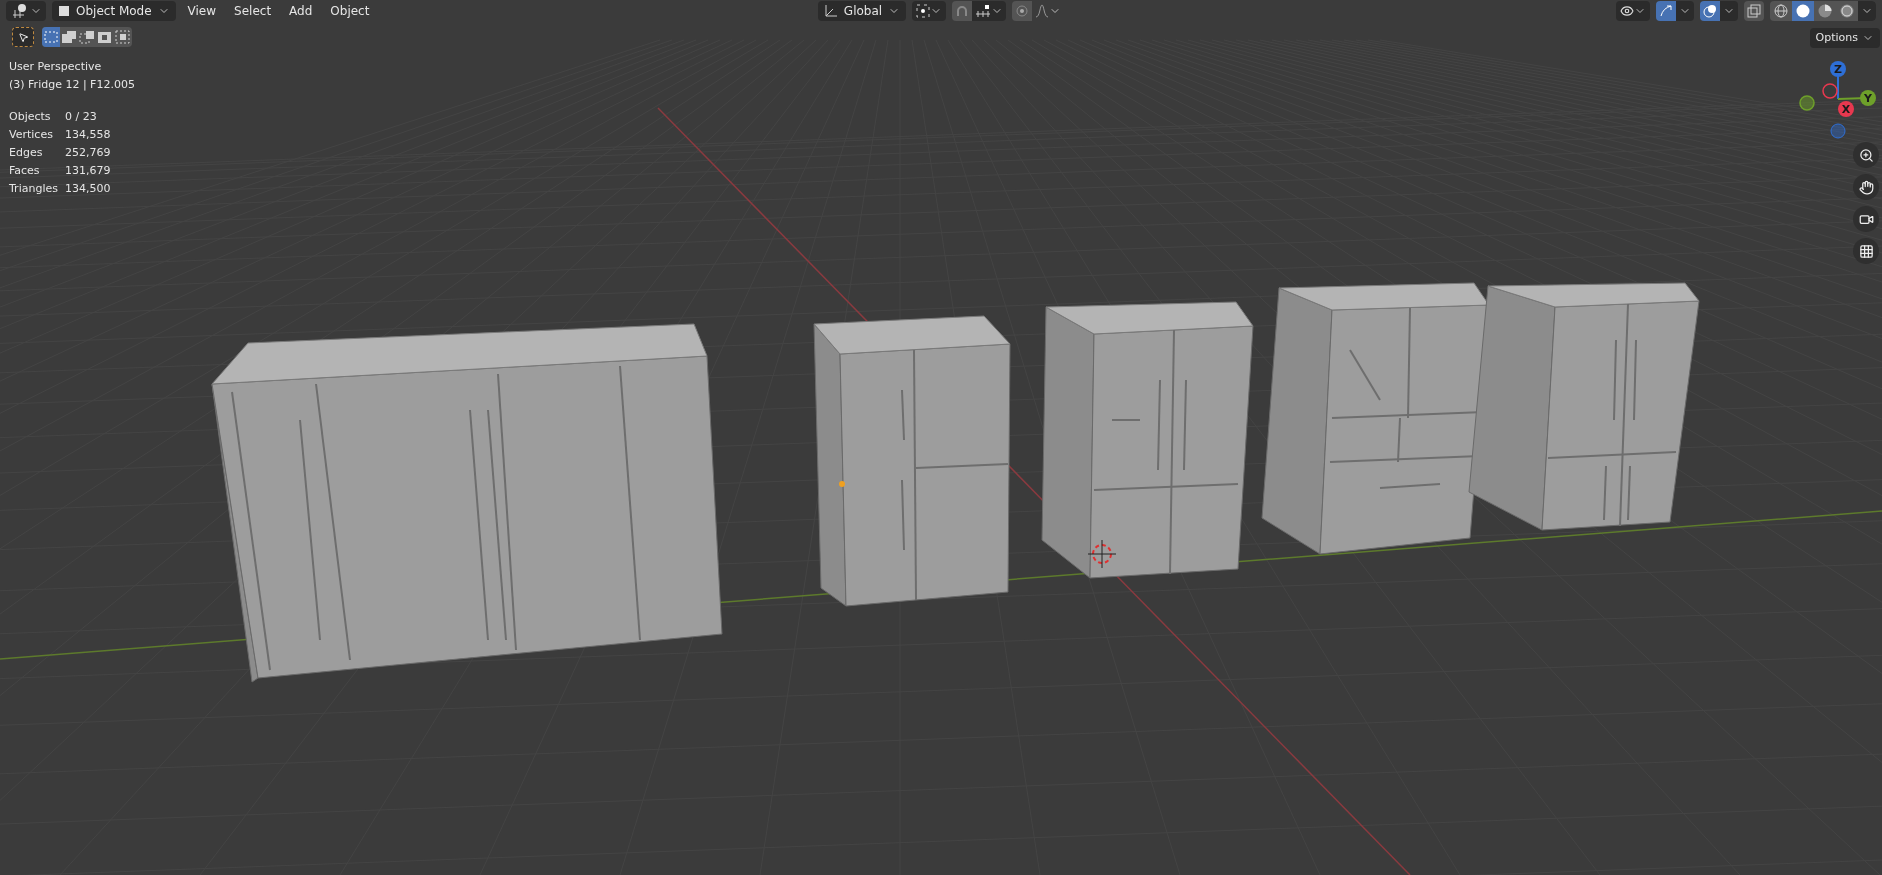 The image size is (1882, 875). What do you see at coordinates (1844, 38) in the screenshot?
I see `options-dropdown: Options` at bounding box center [1844, 38].